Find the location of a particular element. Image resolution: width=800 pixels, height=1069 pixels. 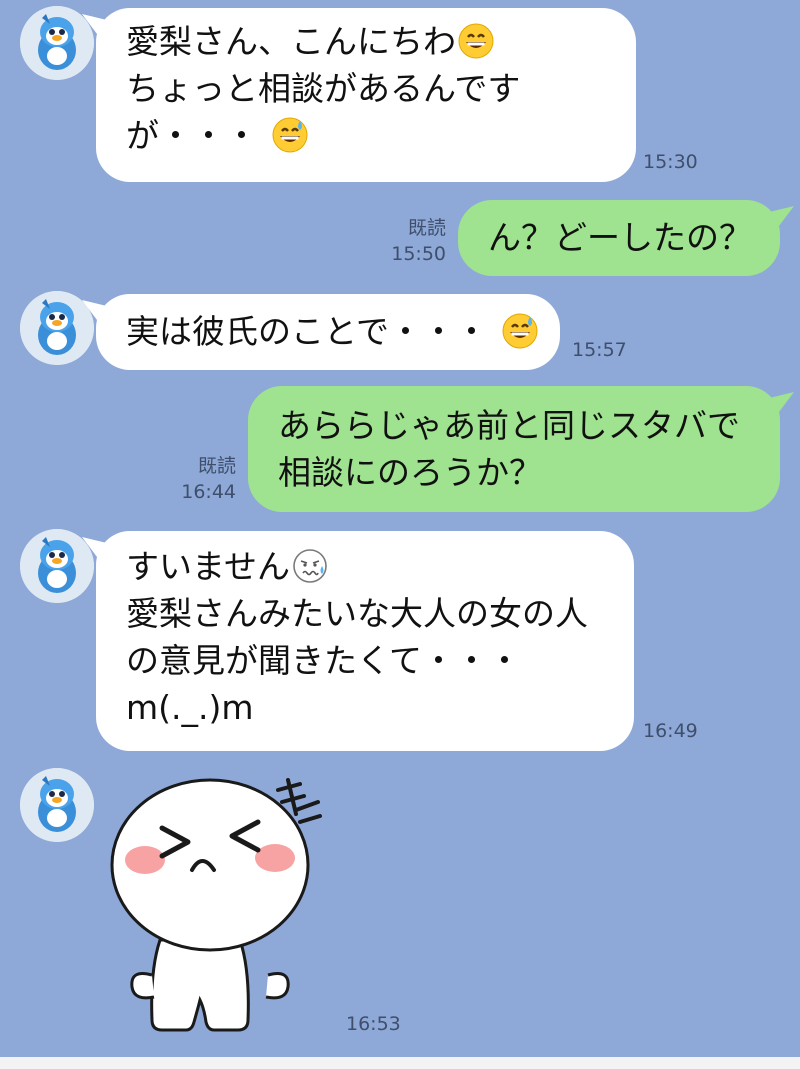

message-text-line: あららじゃあ前と同じスタバで is located at coordinates (509, 425).